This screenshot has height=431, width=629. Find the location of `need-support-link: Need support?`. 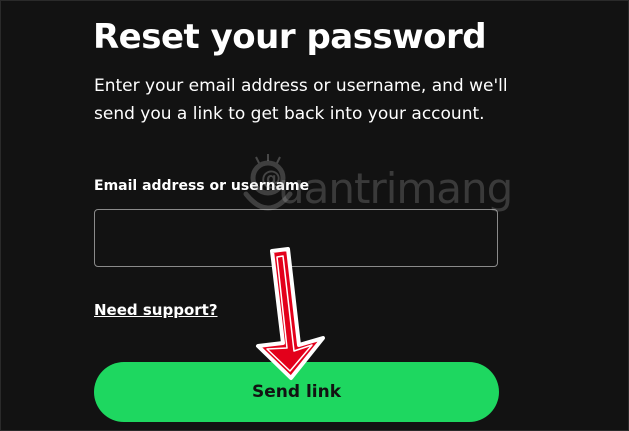

need-support-link: Need support? is located at coordinates (156, 310).